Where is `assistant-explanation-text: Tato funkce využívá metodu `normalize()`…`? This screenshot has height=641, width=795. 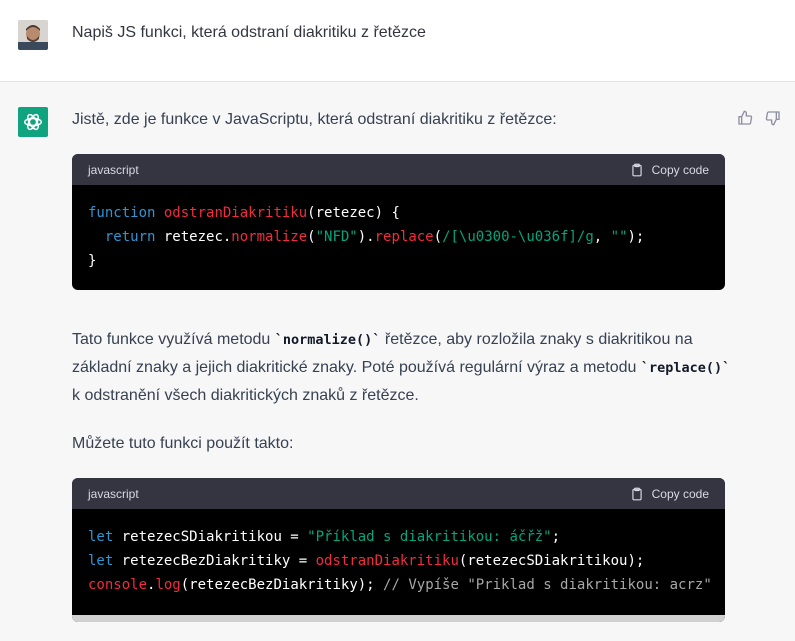
assistant-explanation-text: Tato funkce využívá metodu `normalize()`… is located at coordinates (401, 367).